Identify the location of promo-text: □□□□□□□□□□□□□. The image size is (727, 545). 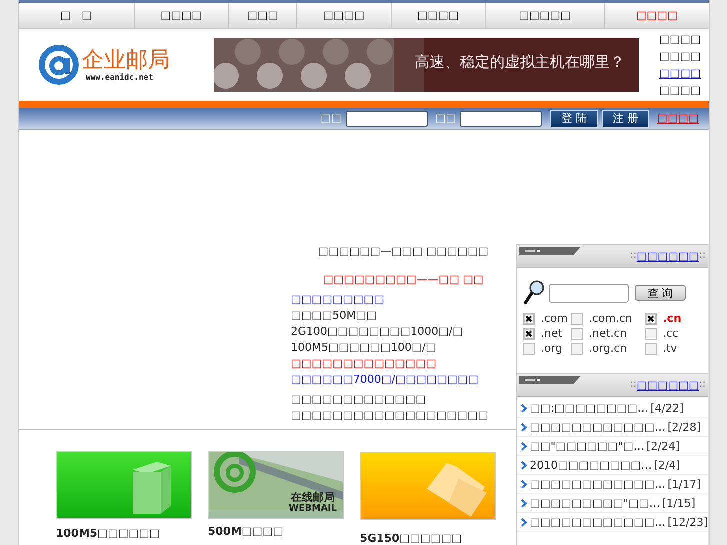
(359, 400).